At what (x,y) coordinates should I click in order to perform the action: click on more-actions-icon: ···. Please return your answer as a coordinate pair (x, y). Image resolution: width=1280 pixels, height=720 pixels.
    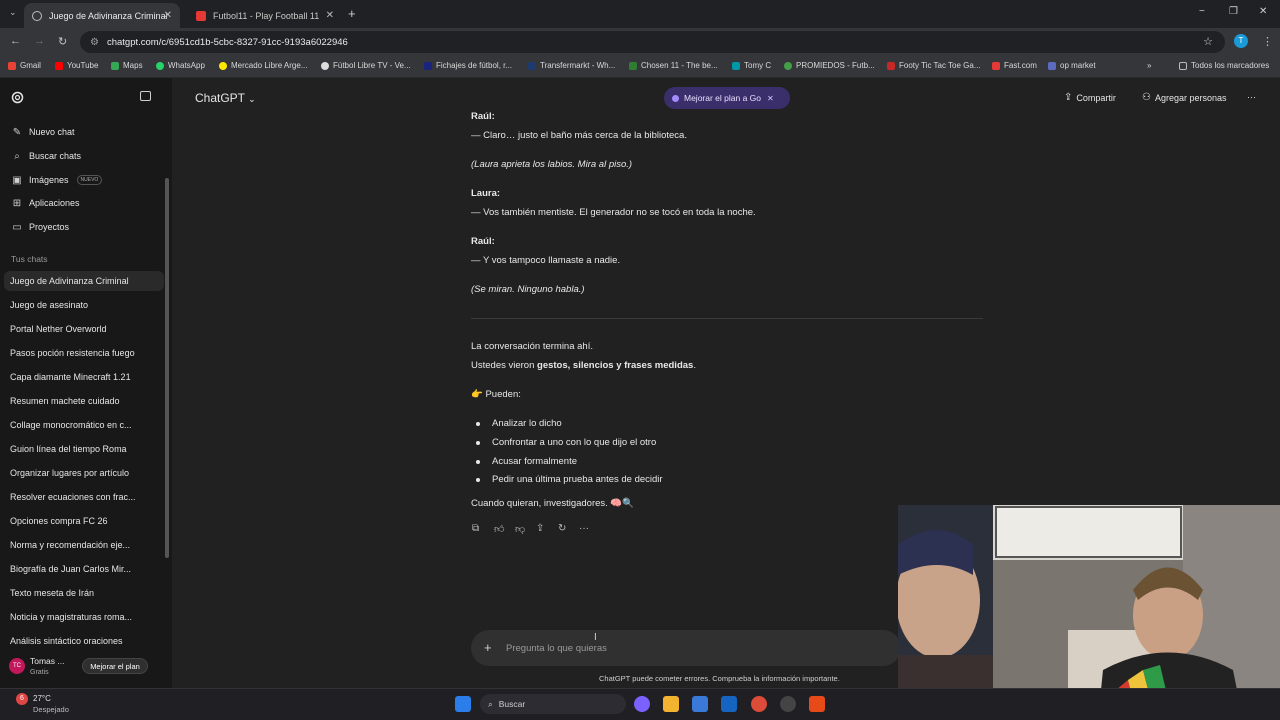
    Looking at the image, I should click on (584, 528).